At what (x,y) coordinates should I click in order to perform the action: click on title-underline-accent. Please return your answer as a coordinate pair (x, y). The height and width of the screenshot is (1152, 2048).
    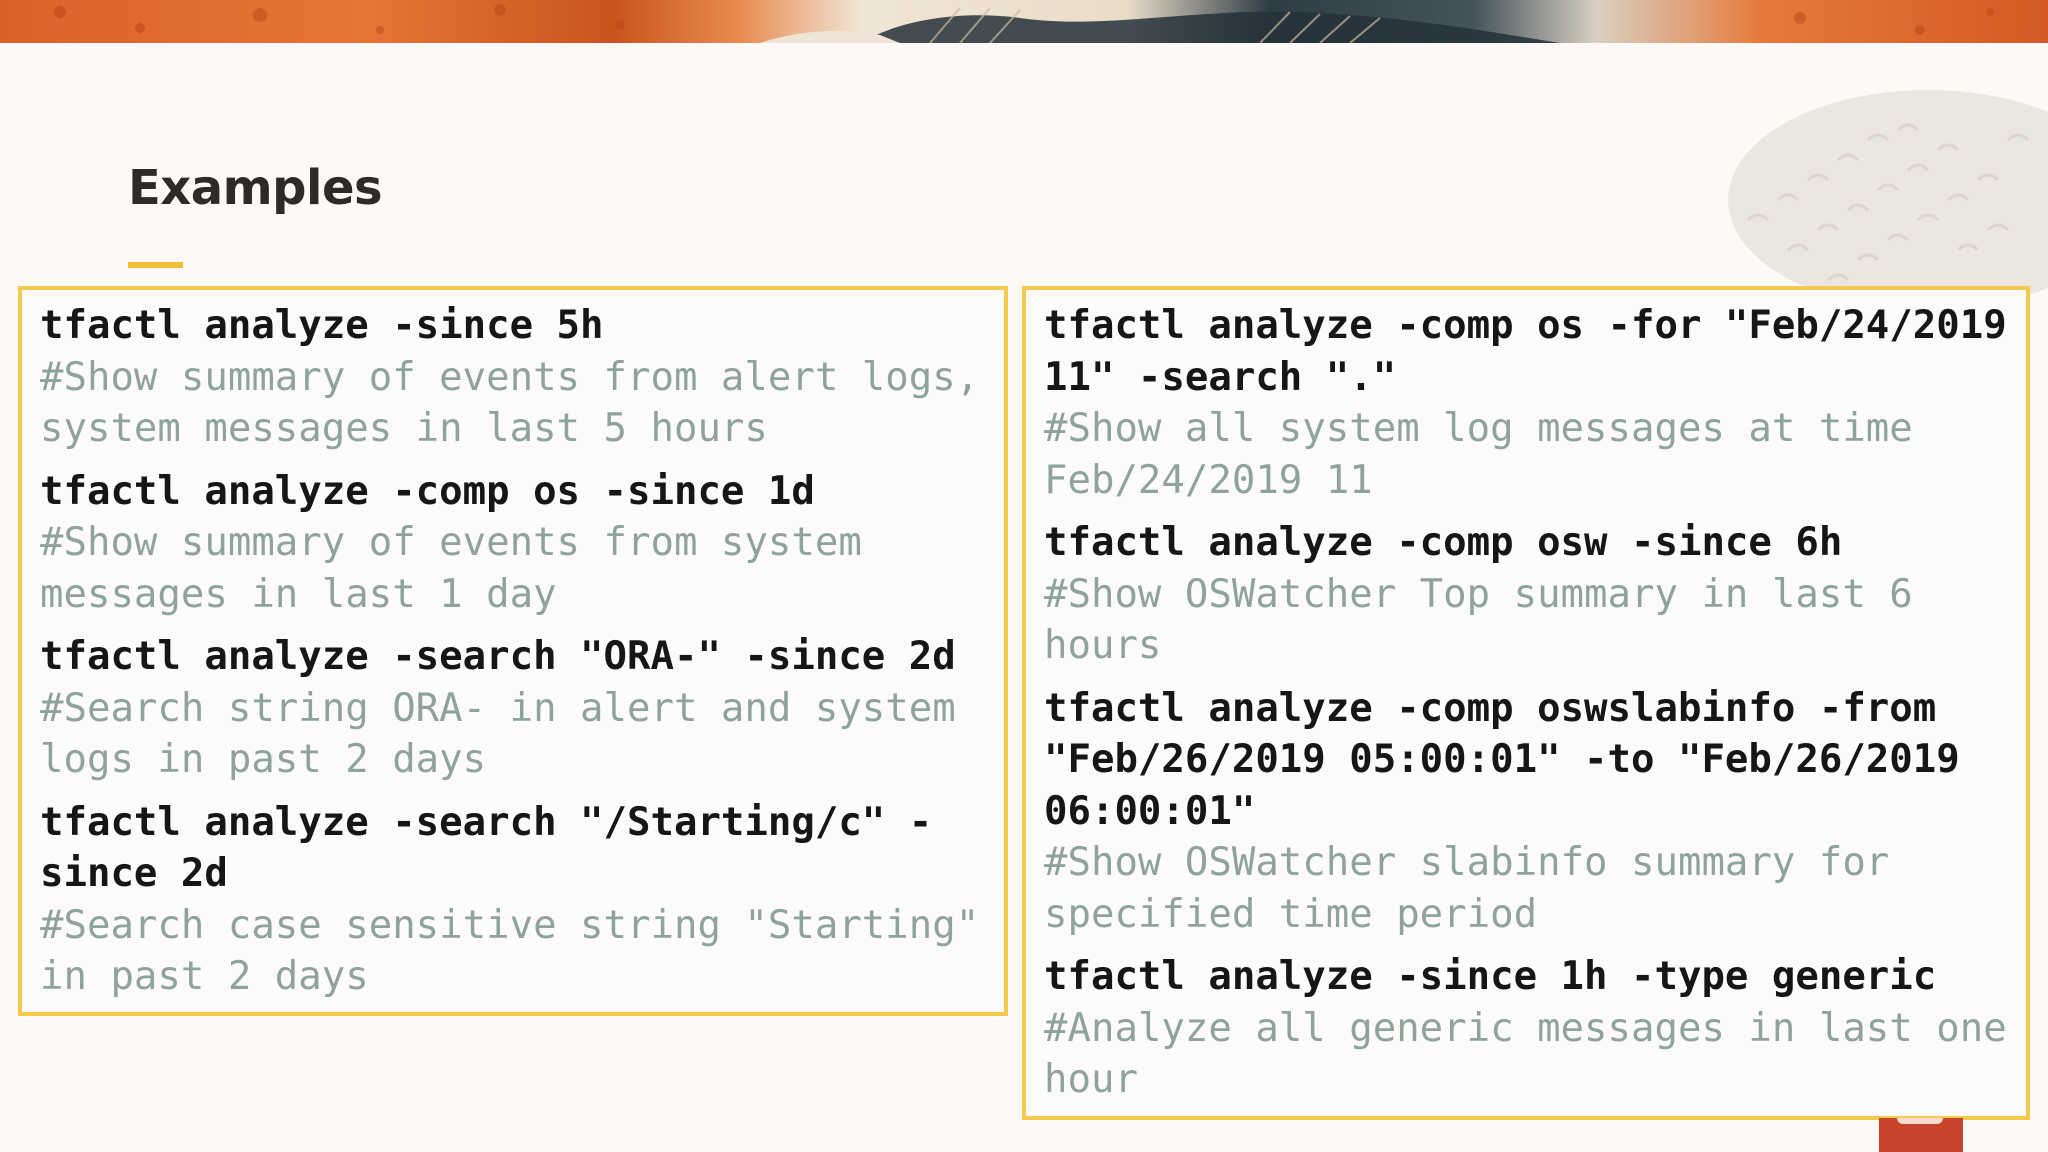
    Looking at the image, I should click on (155, 265).